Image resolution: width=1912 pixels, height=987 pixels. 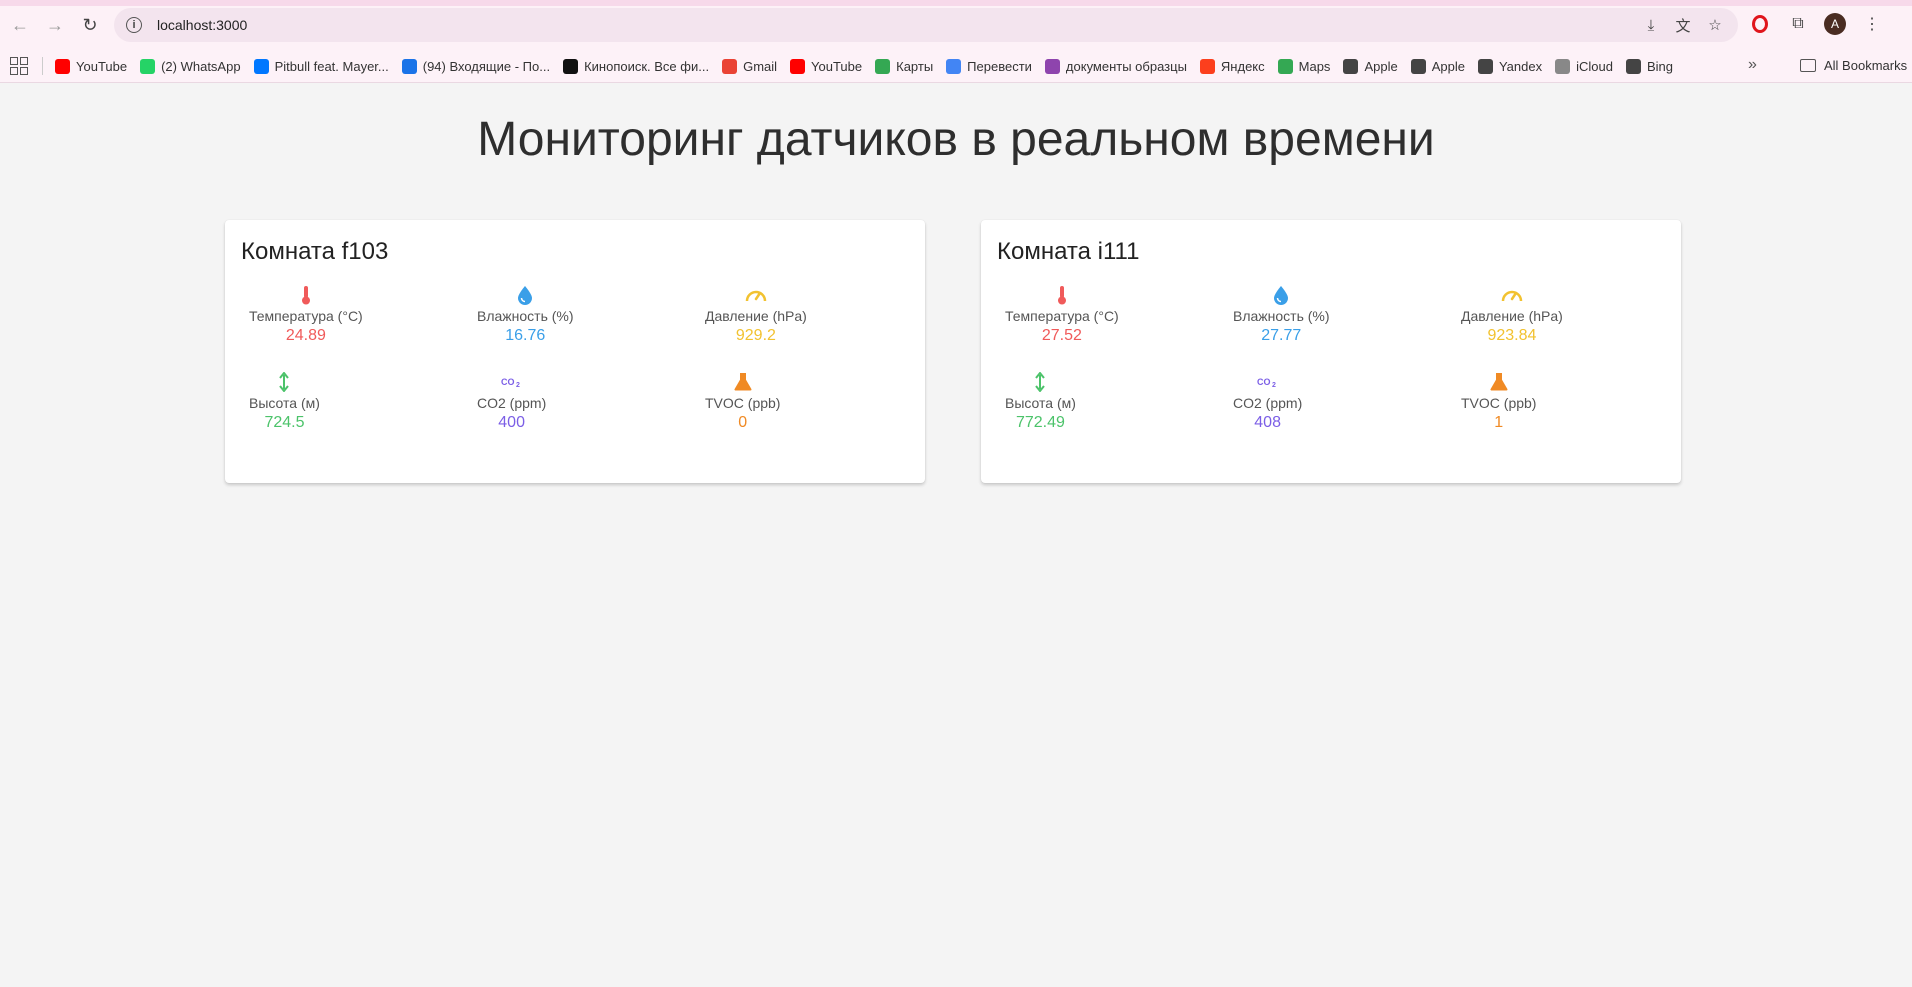 I want to click on site-info-icon: i, so click(x=134, y=25).